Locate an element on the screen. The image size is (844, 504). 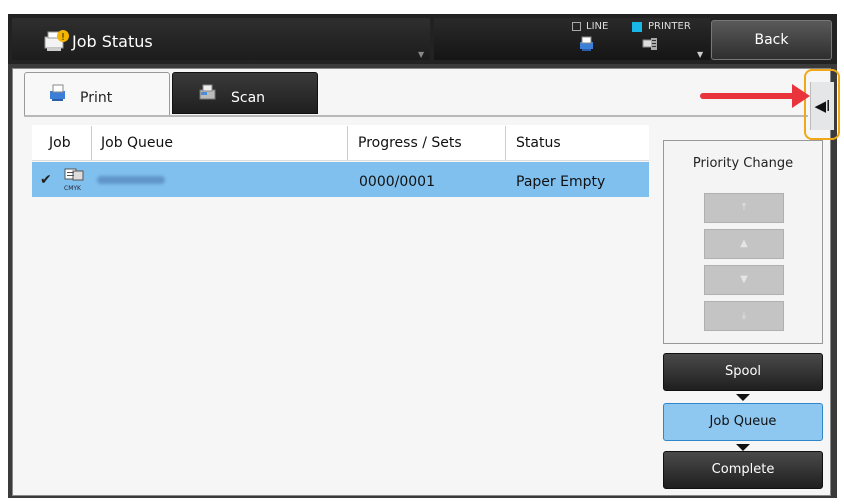
move-down-button: ▼ is located at coordinates (744, 280).